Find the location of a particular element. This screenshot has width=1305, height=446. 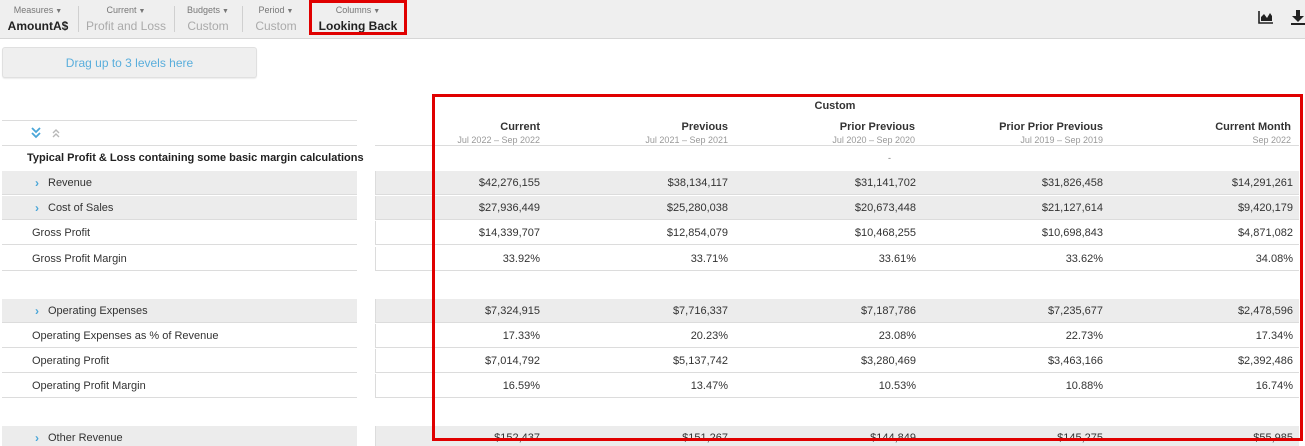

row-label-text: Gross Profit Margin is located at coordinates (79, 259).